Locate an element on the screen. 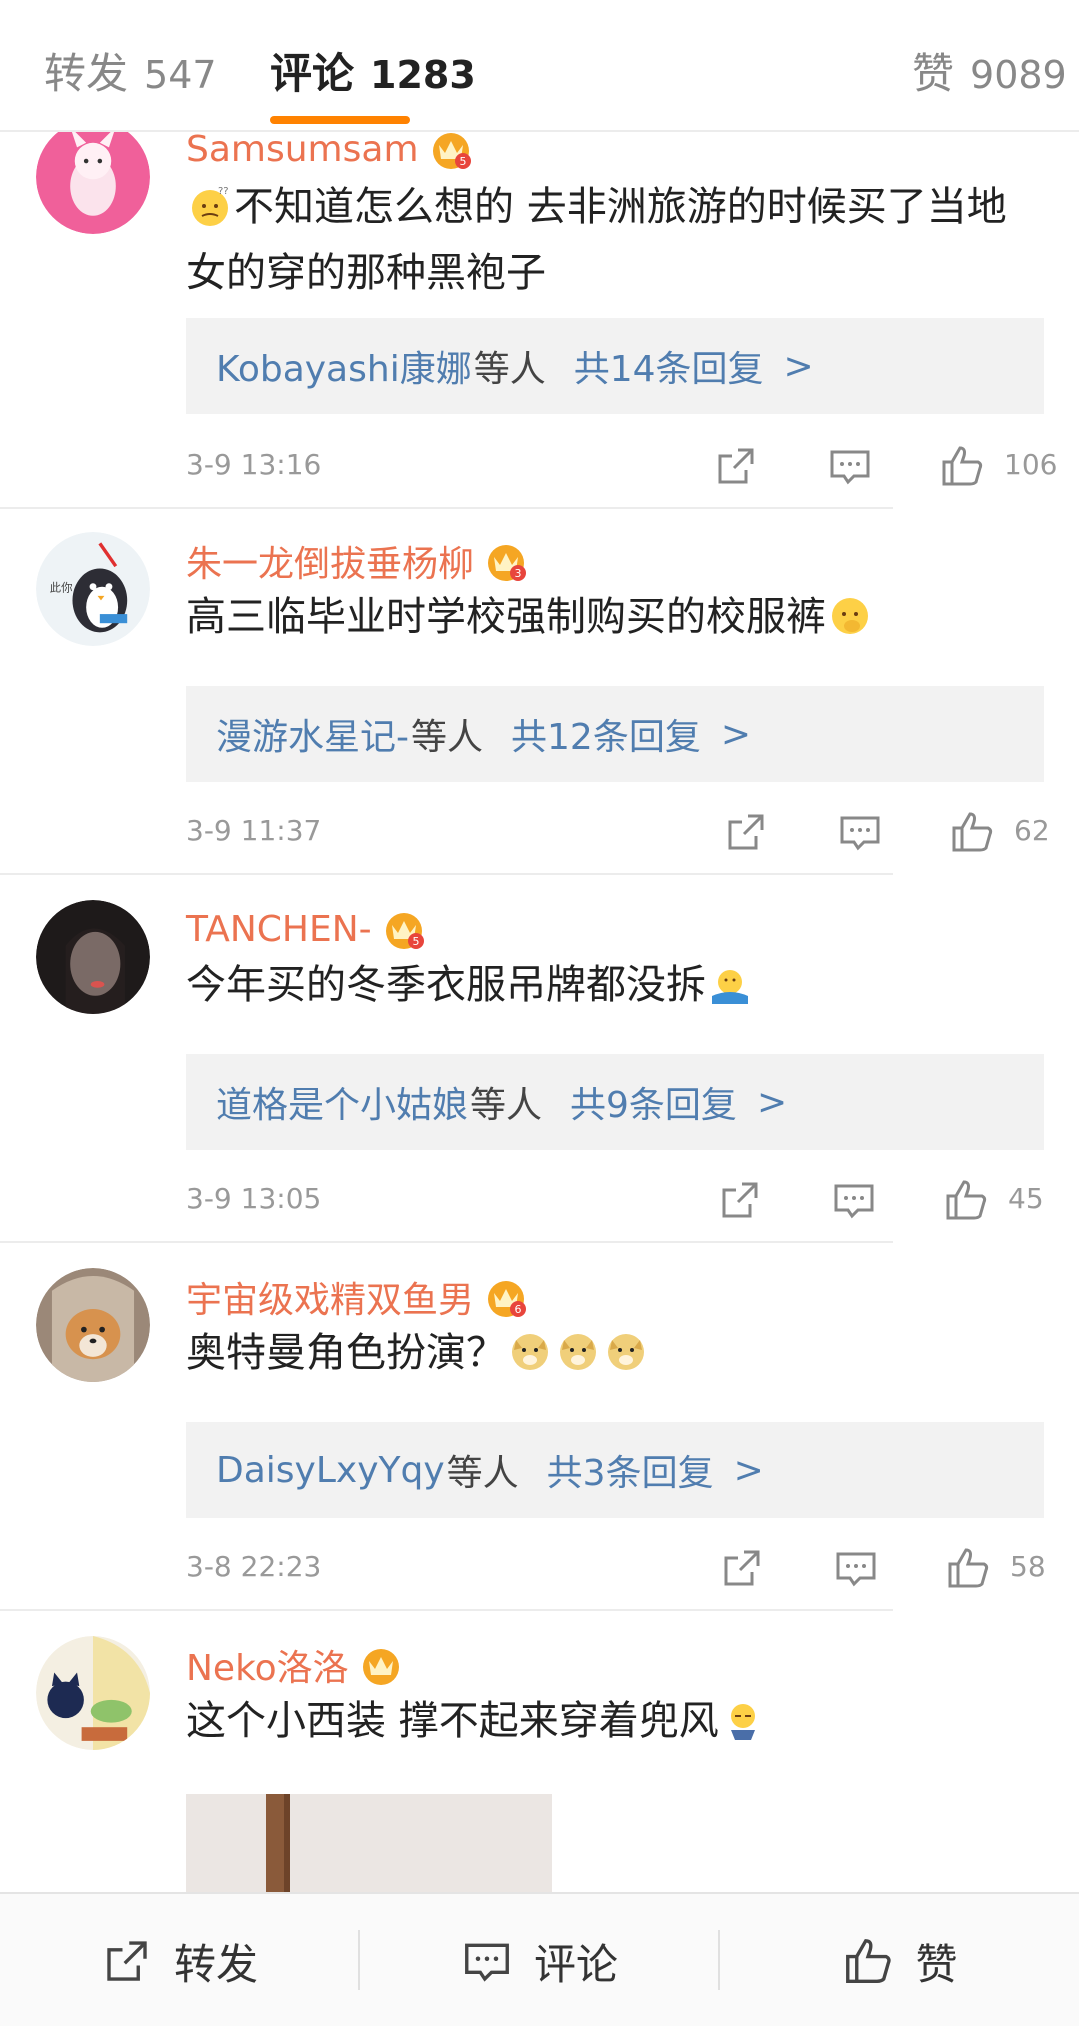  reply-names: 道格是个小姑娘 is located at coordinates (342, 1102).